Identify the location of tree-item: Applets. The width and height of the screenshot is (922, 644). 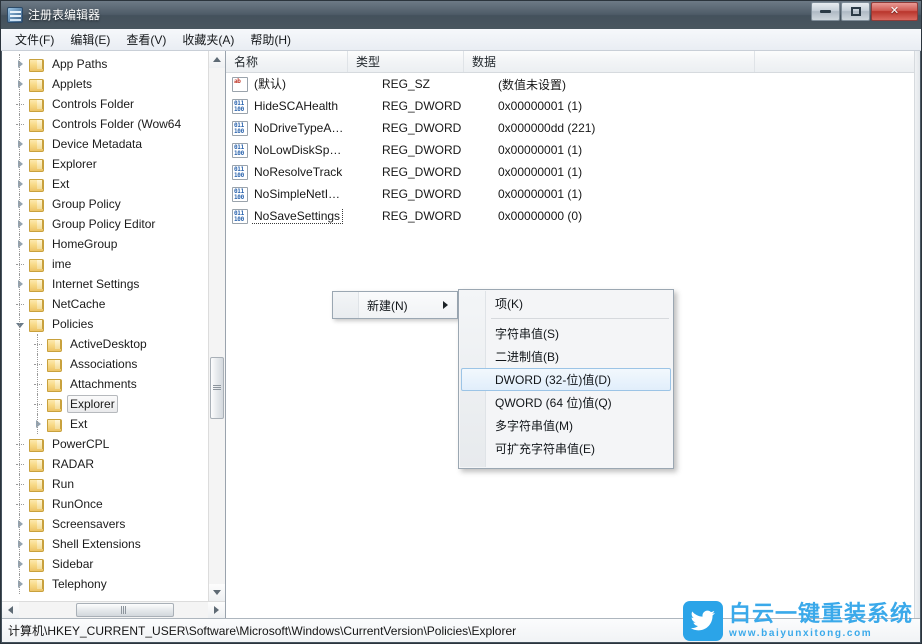
(105, 84).